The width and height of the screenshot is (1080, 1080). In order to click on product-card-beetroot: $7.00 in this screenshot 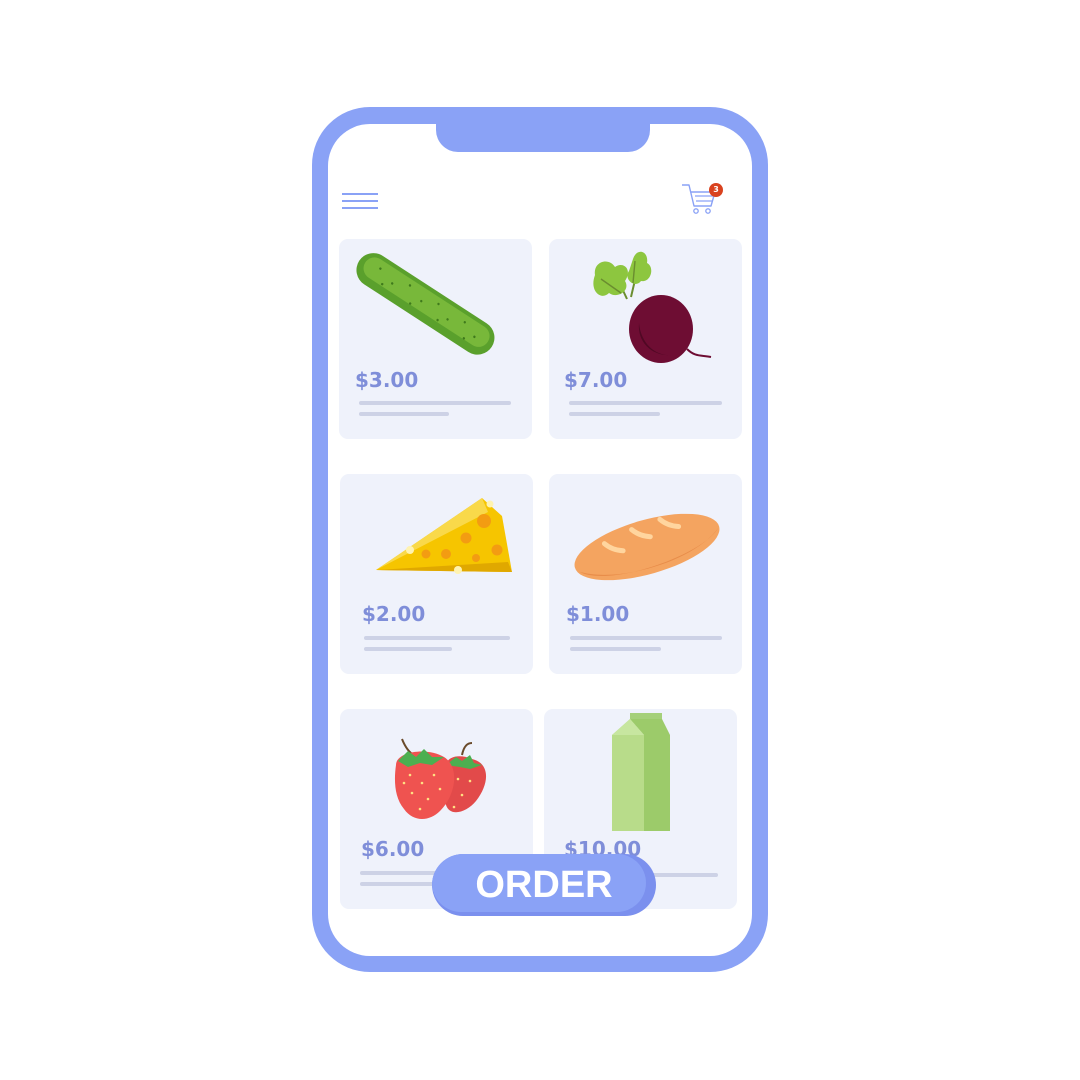, I will do `click(645, 339)`.